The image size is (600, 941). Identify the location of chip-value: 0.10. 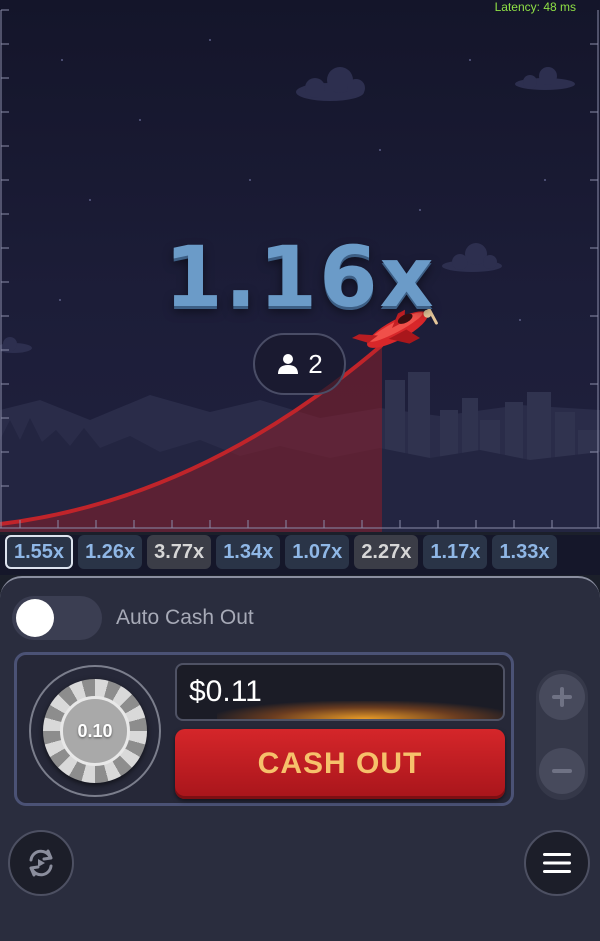
(95, 731).